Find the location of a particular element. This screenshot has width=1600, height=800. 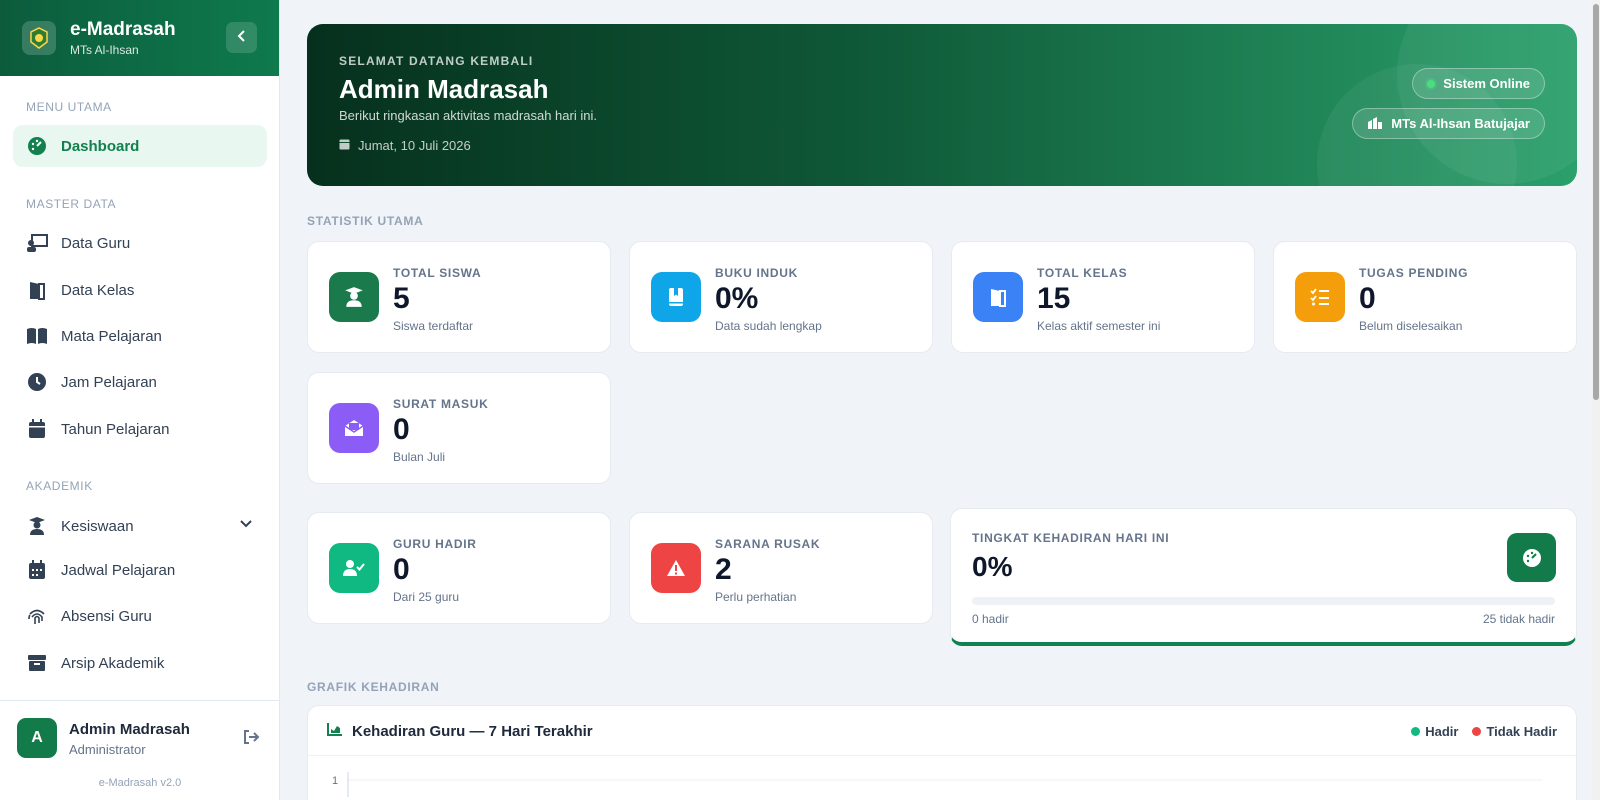

stat-label: TUGAS PENDING is located at coordinates (1414, 273).